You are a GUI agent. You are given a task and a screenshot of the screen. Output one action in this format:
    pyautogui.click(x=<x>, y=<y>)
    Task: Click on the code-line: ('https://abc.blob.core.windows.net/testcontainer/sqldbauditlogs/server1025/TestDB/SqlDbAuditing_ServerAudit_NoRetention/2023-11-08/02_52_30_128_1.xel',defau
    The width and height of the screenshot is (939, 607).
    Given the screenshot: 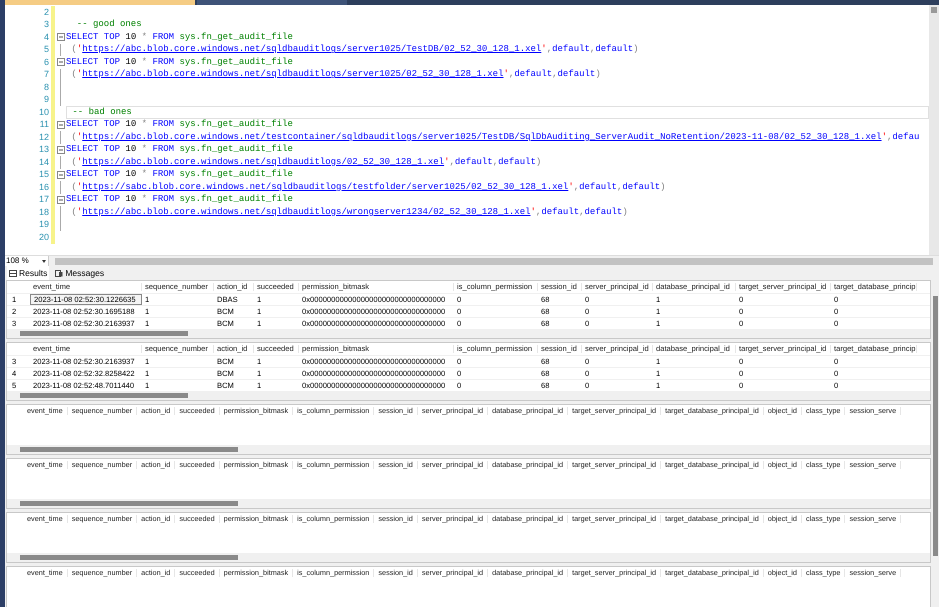 What is the action you would take?
    pyautogui.click(x=495, y=137)
    